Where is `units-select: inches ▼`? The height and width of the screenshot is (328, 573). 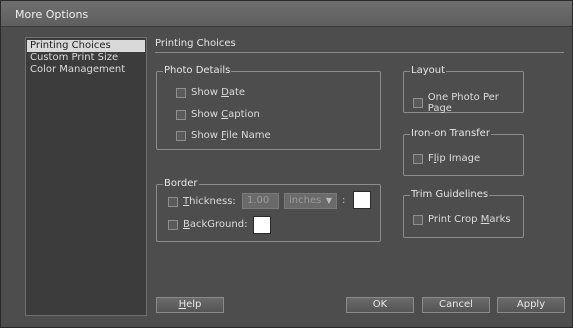 units-select: inches ▼ is located at coordinates (310, 201).